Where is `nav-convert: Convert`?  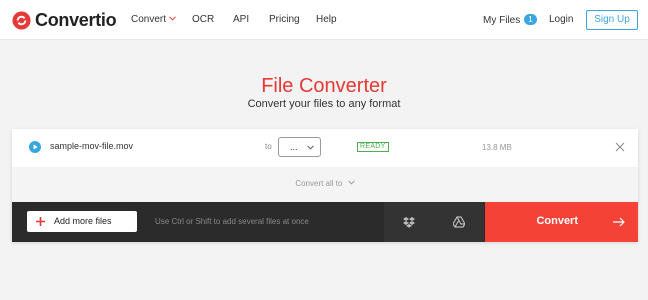
nav-convert: Convert is located at coordinates (153, 20).